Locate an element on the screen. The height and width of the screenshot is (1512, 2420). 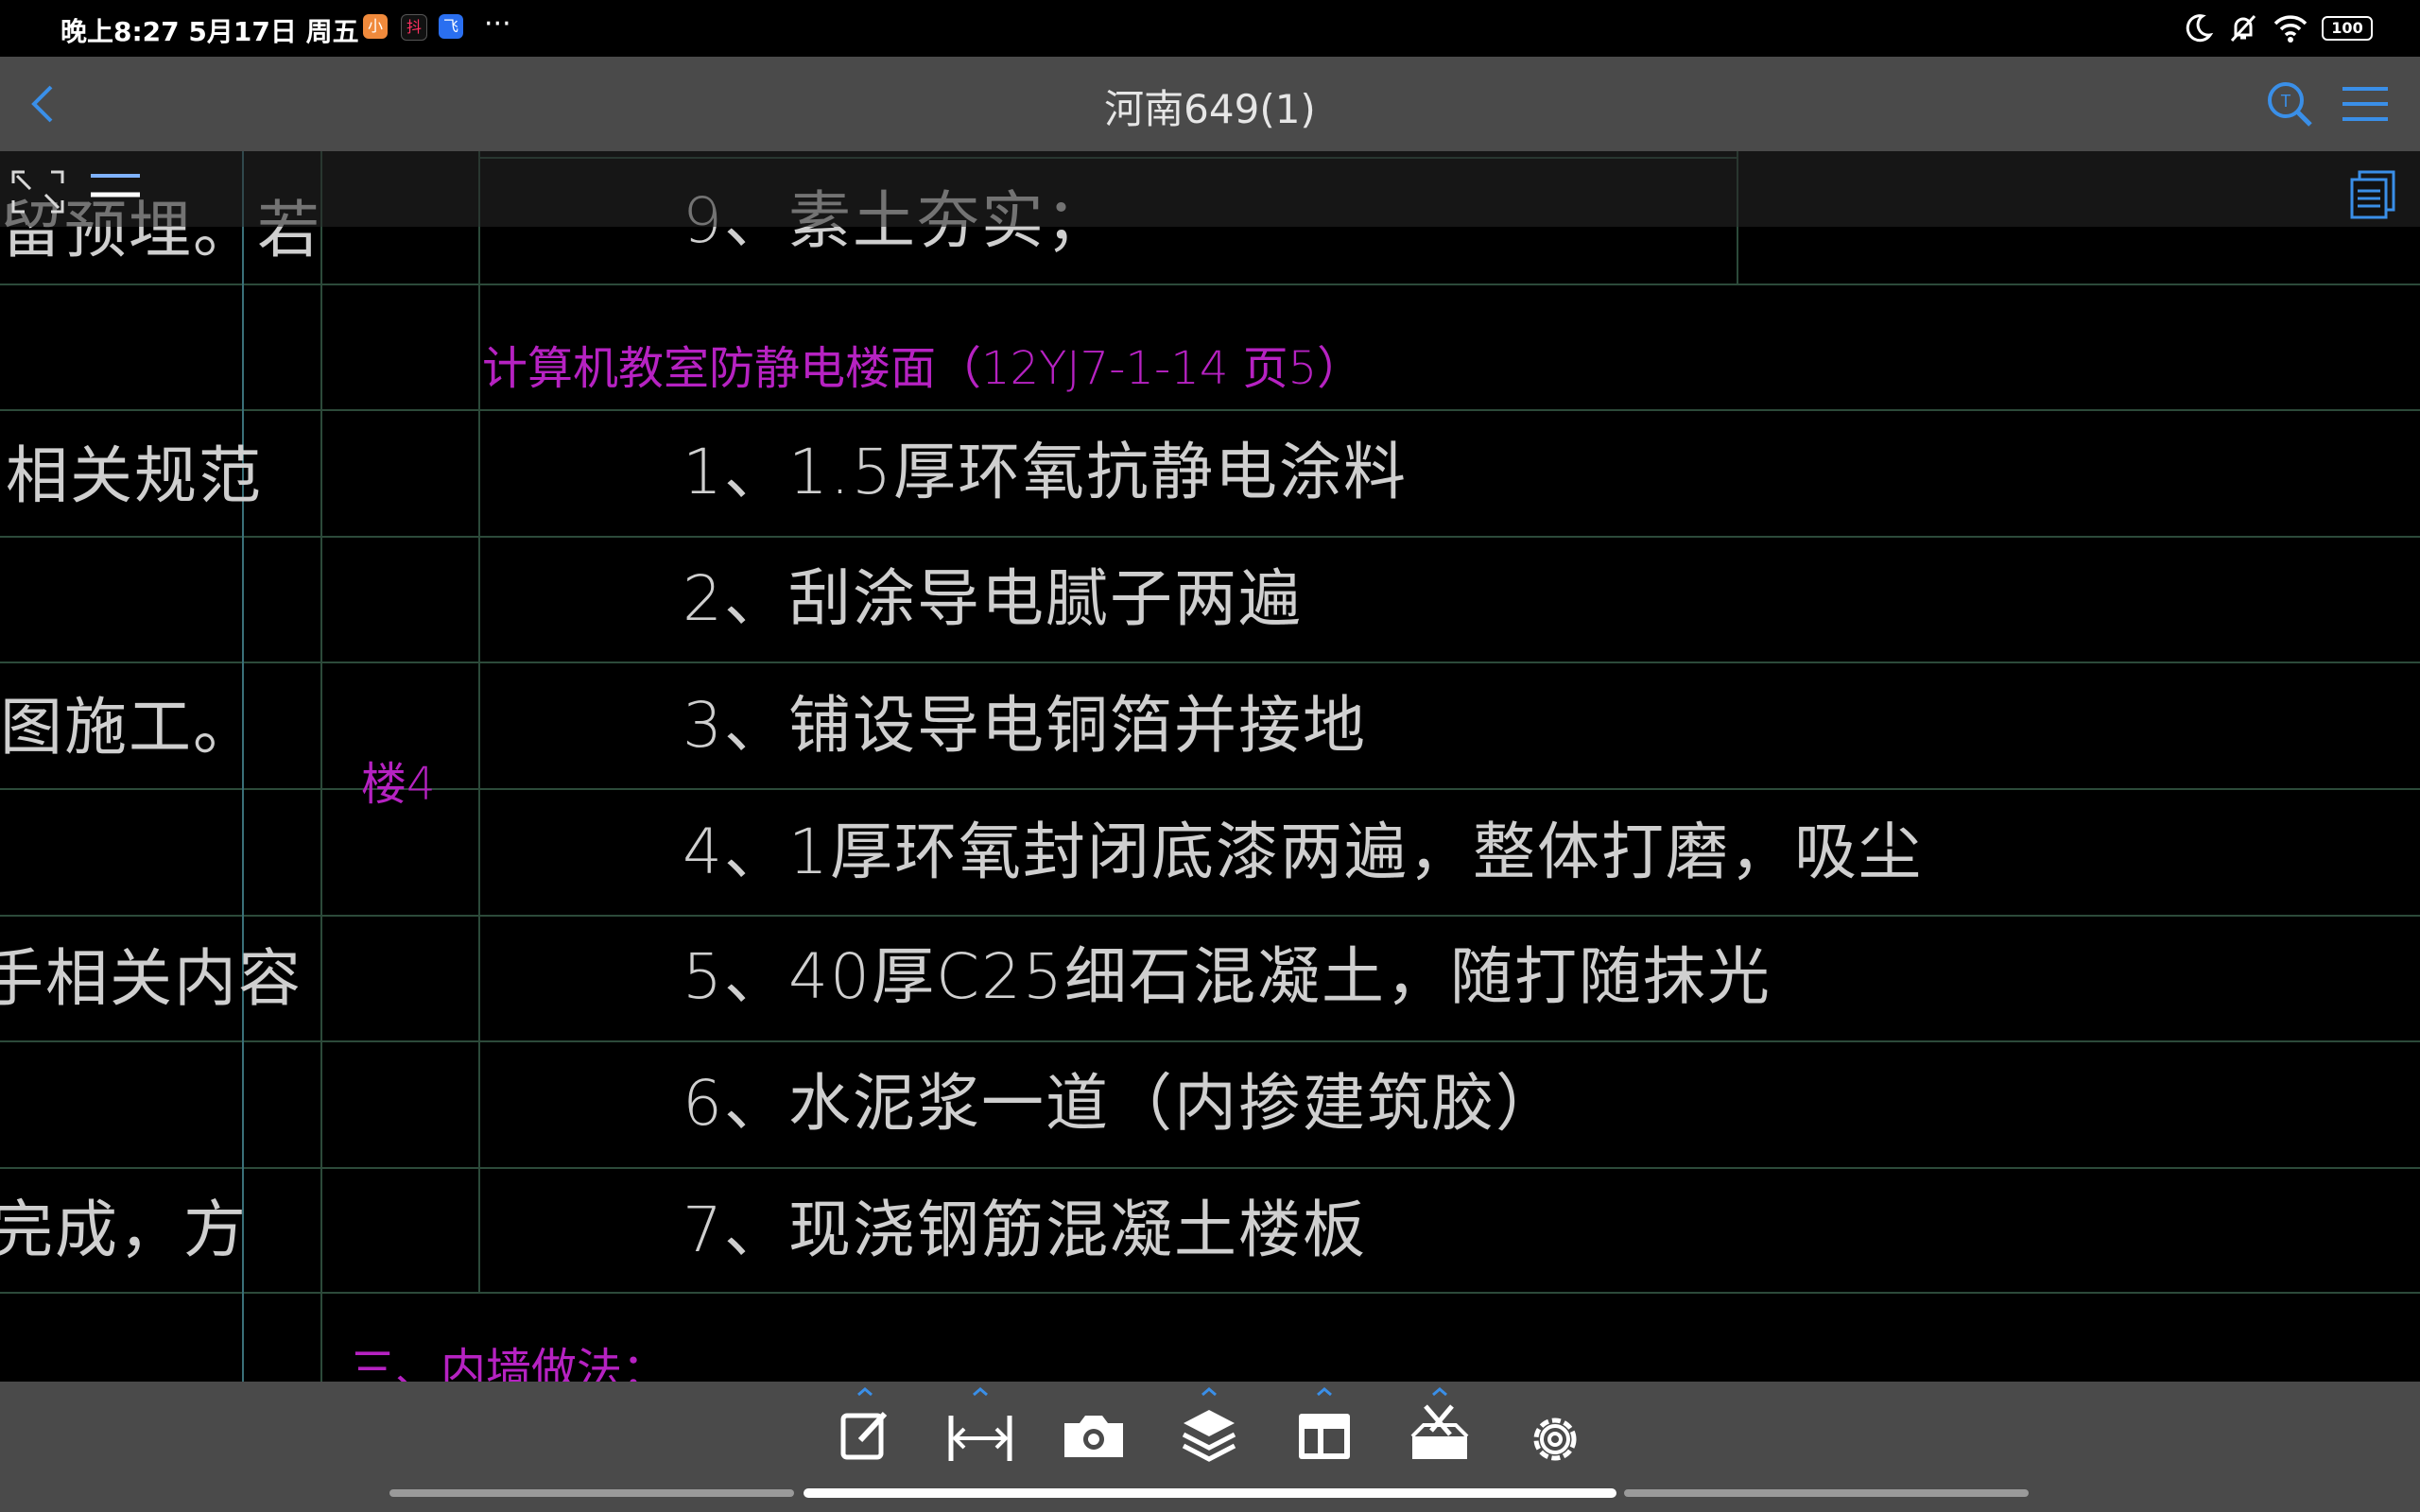
toolbox-button is located at coordinates (1439, 1434).